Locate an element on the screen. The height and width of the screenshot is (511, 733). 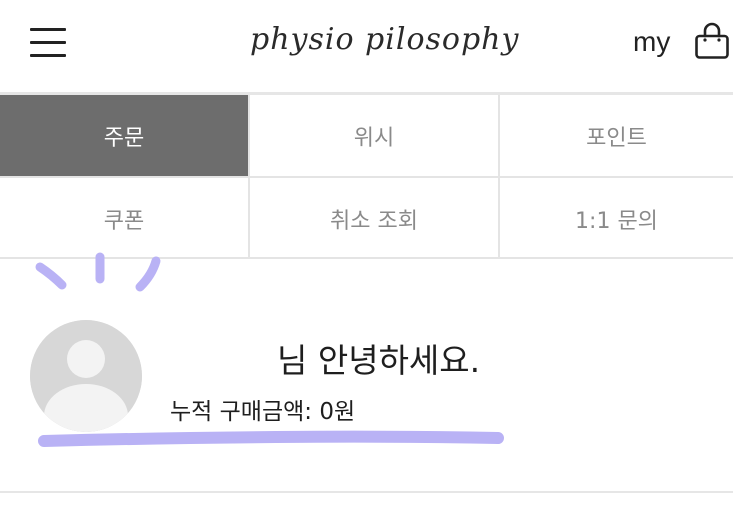
shopping-bag-icon is located at coordinates (712, 41).